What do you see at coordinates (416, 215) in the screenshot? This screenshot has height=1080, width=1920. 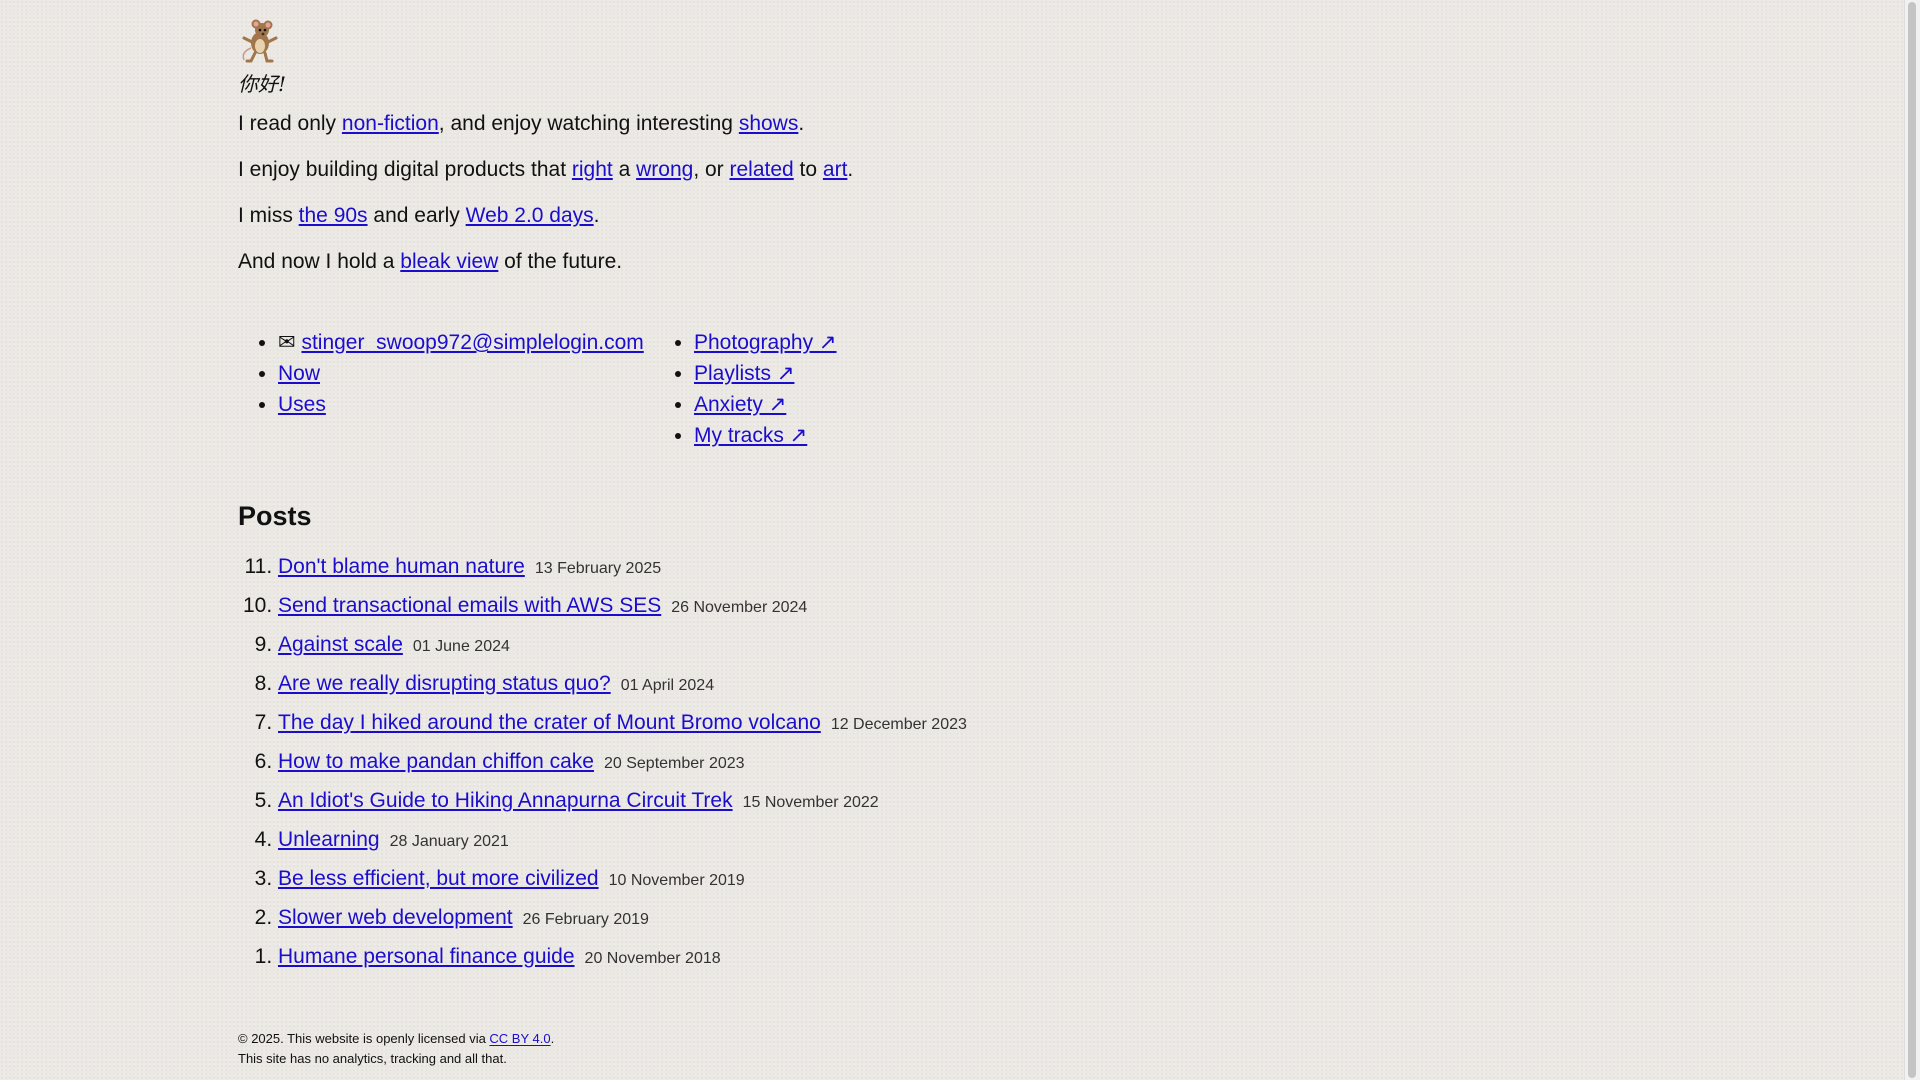 I see `text: and early` at bounding box center [416, 215].